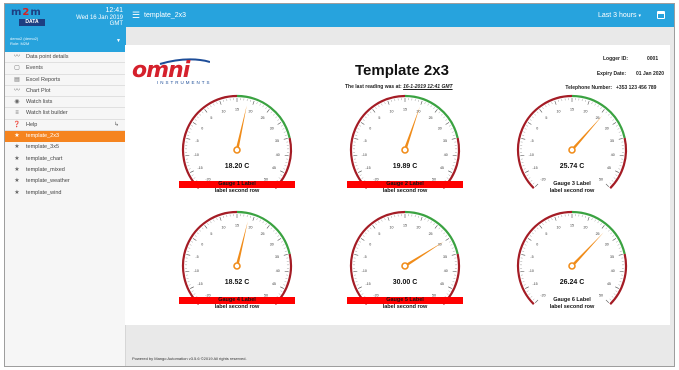 The height and width of the screenshot is (370, 679). I want to click on sidebar-item-template-wind: ★ template_wind, so click(65, 193).